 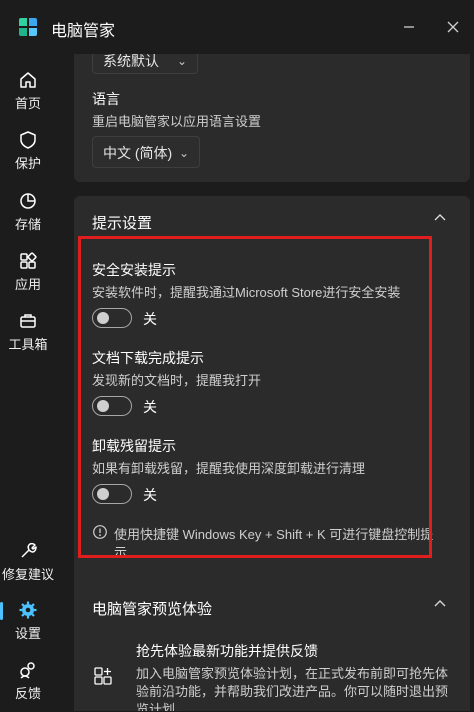 I want to click on sidebar-item-label: 反馈, so click(x=27, y=693).